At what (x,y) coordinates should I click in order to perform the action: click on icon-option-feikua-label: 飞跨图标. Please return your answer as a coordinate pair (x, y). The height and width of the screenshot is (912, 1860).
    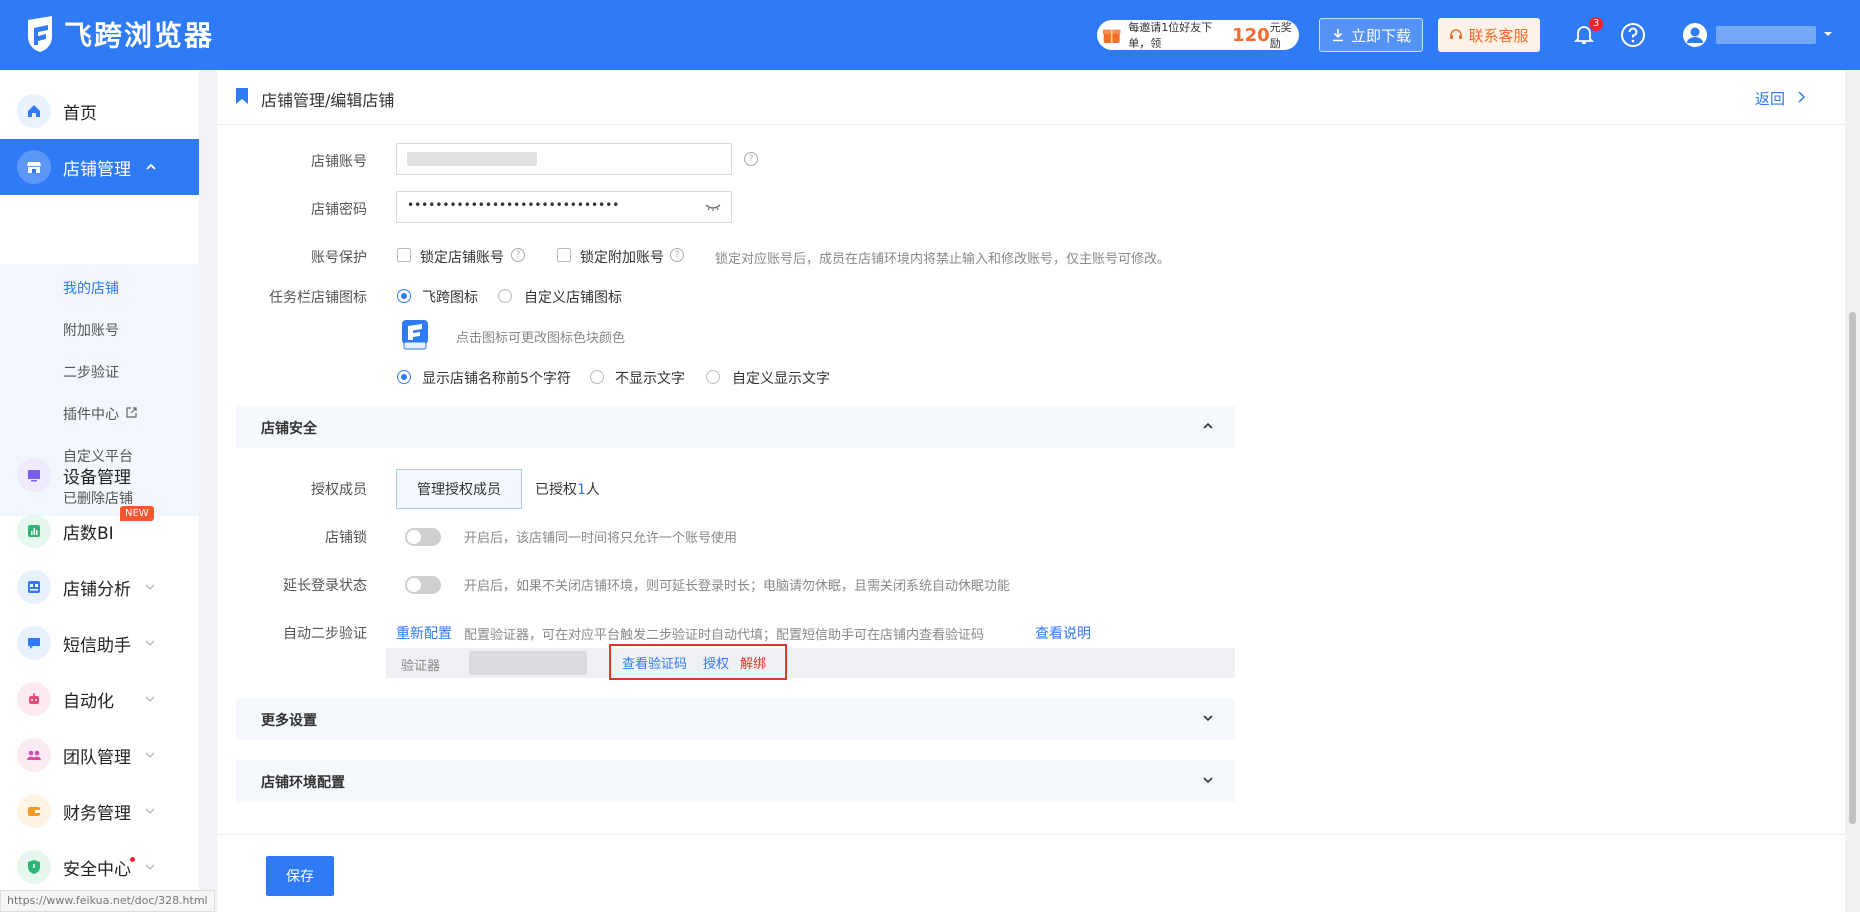
    Looking at the image, I should click on (450, 297).